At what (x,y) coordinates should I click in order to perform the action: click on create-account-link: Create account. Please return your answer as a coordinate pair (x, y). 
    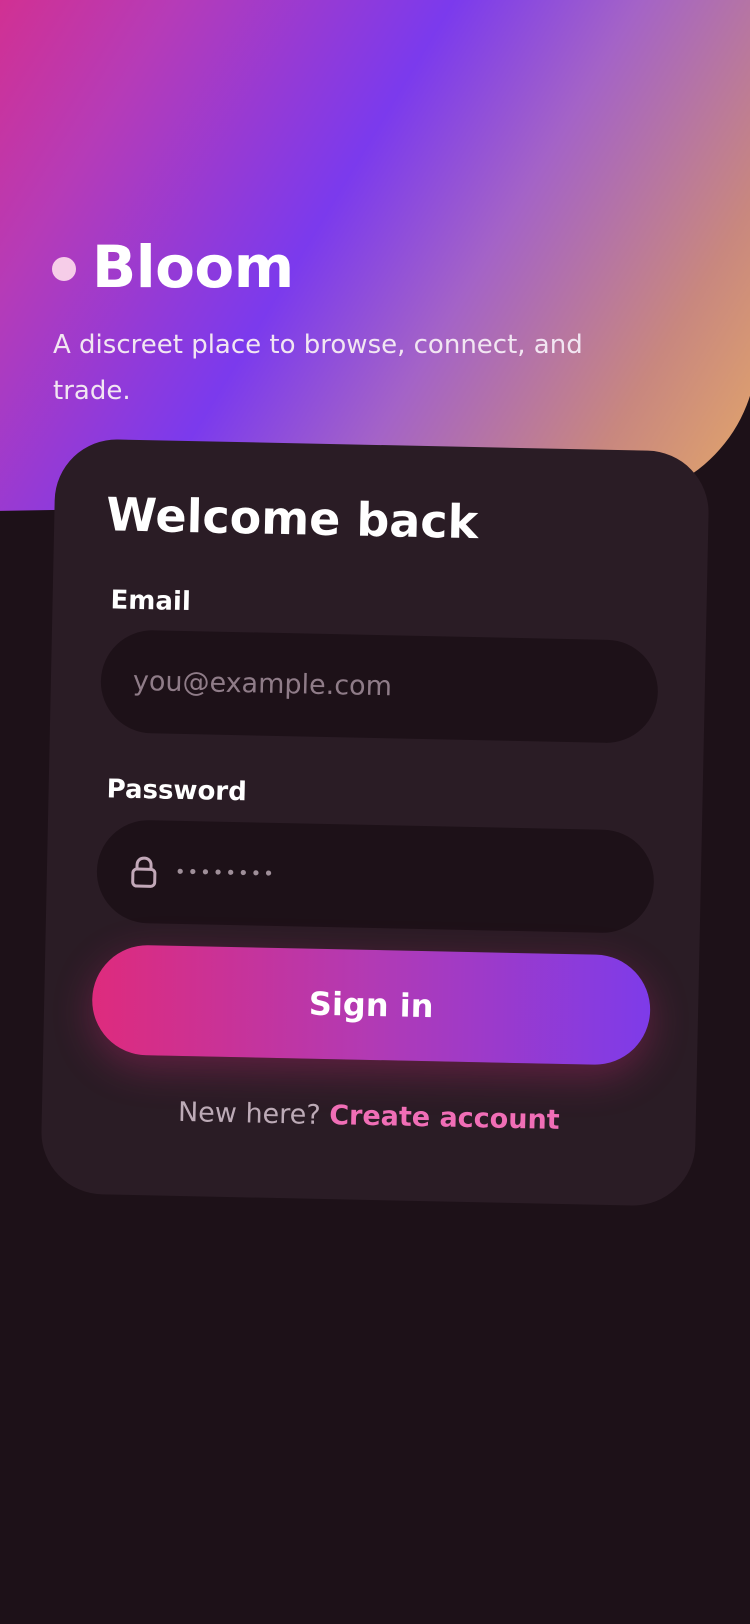
    Looking at the image, I should click on (444, 1118).